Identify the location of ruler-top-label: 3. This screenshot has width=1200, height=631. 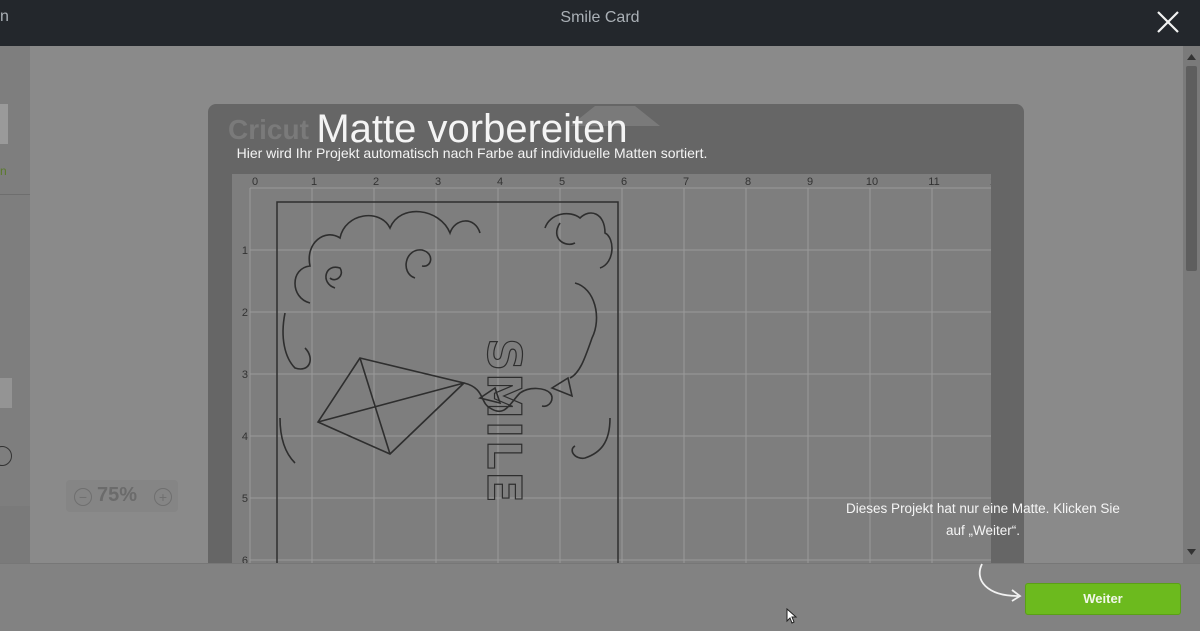
(438, 182).